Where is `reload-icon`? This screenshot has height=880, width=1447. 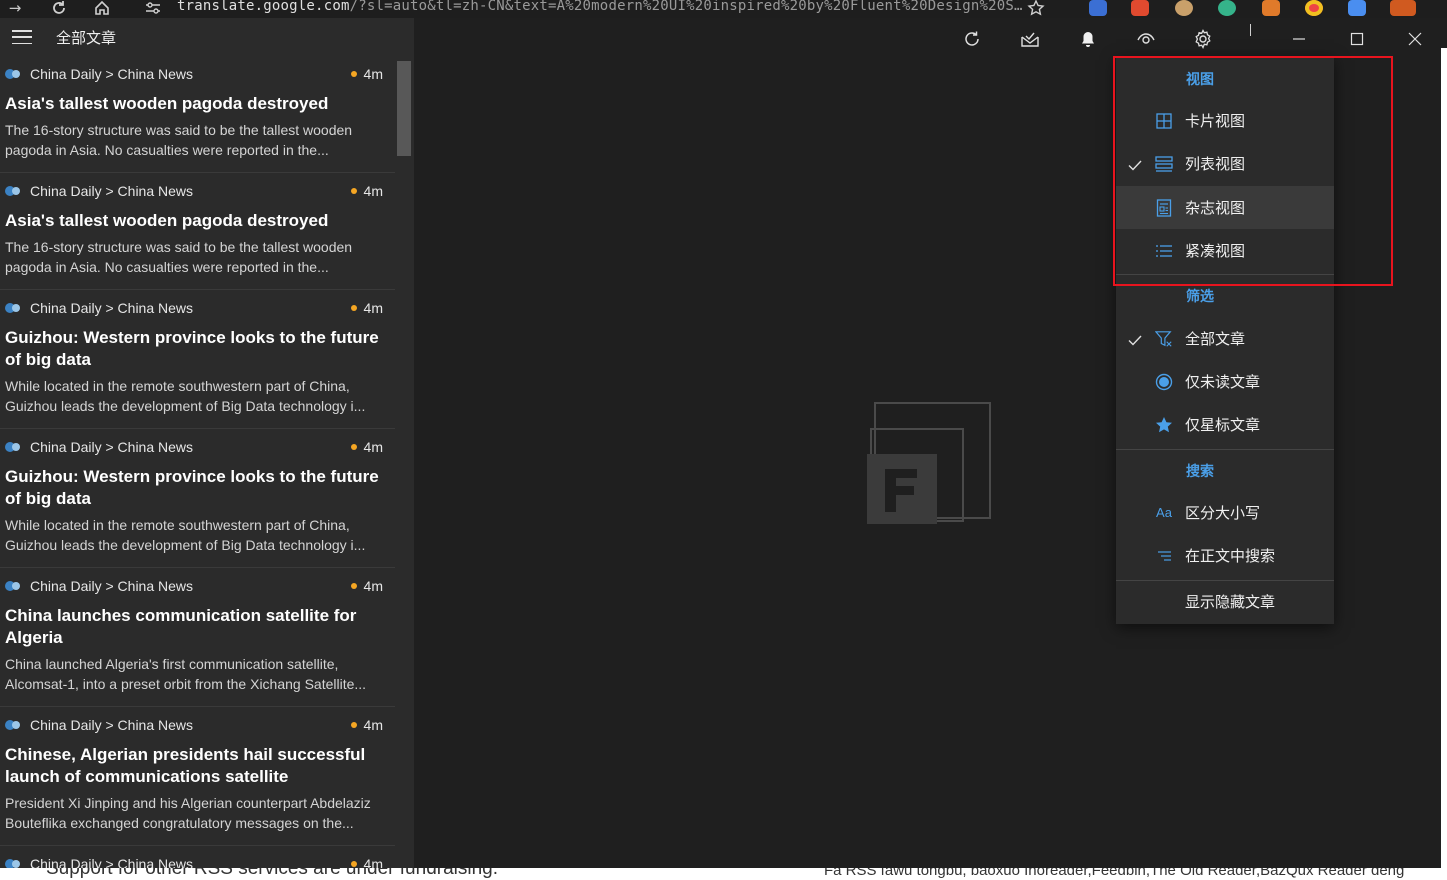
reload-icon is located at coordinates (59, 8).